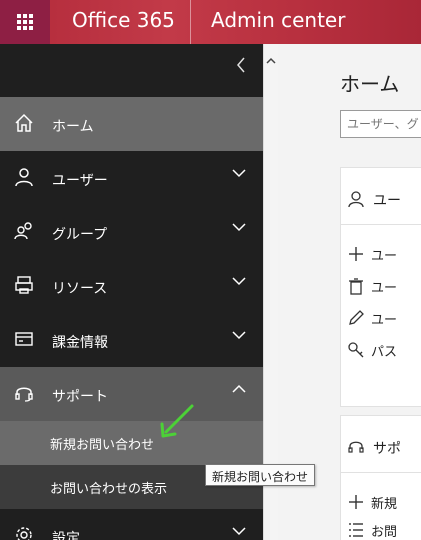 This screenshot has height=540, width=421. Describe the element at coordinates (123, 20) in the screenshot. I see `brand-title: Office 365` at that location.